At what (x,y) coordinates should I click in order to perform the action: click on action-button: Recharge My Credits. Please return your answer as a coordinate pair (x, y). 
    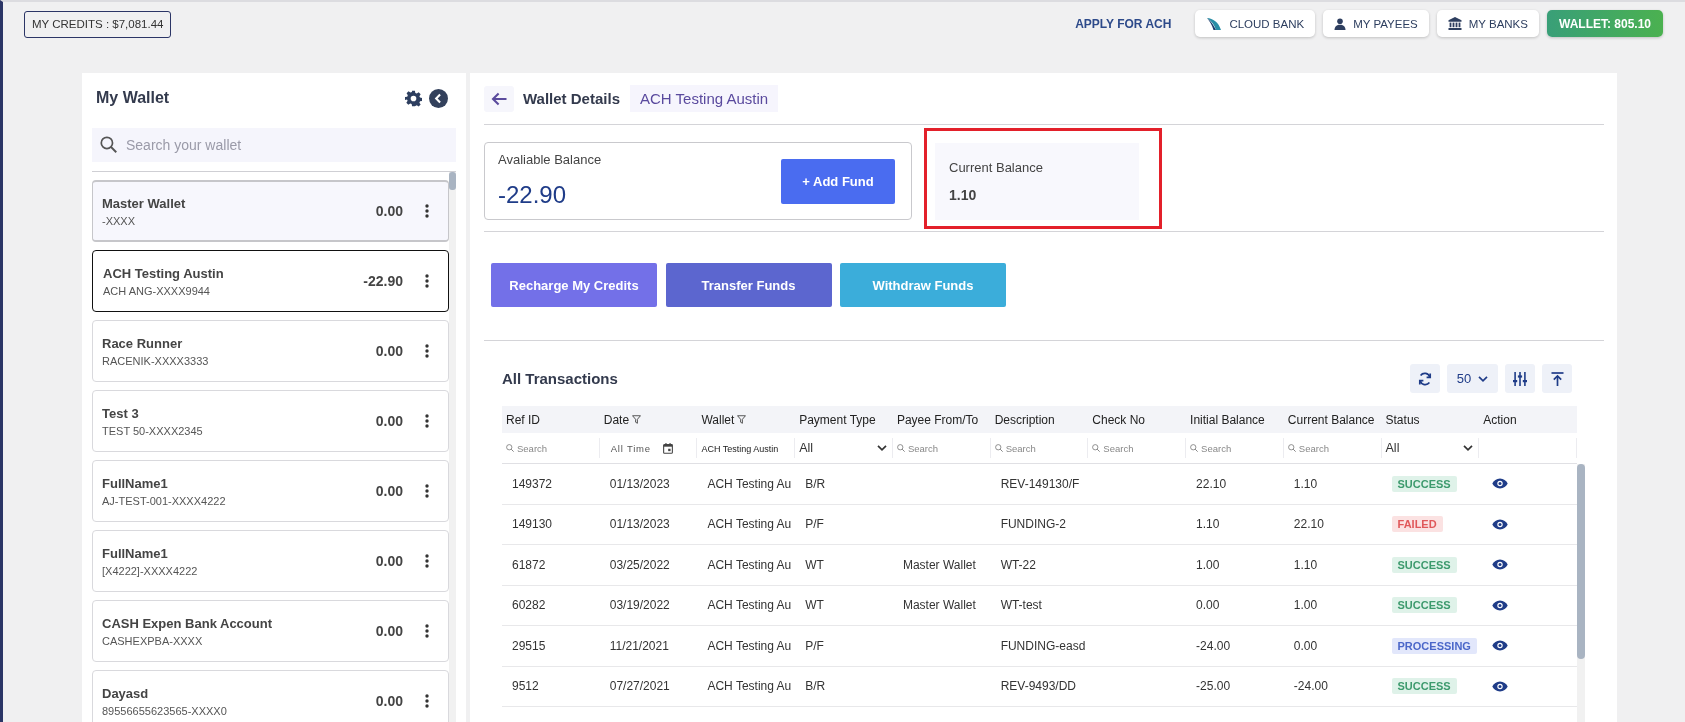
    Looking at the image, I should click on (574, 285).